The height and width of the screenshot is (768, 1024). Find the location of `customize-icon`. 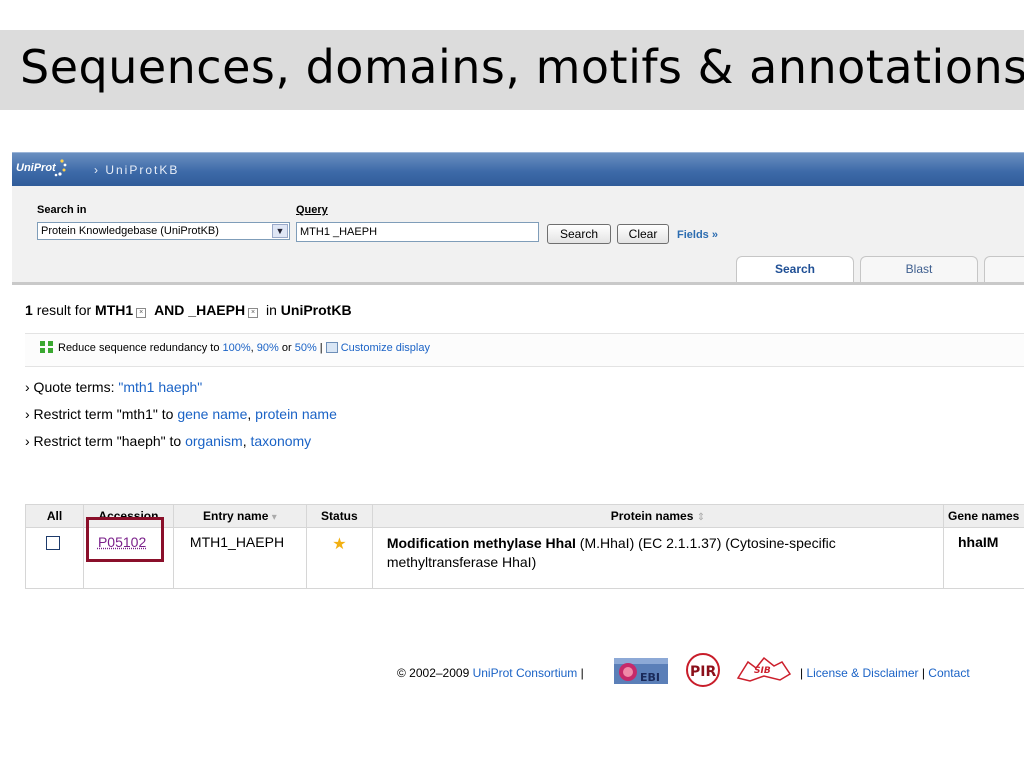

customize-icon is located at coordinates (331, 347).